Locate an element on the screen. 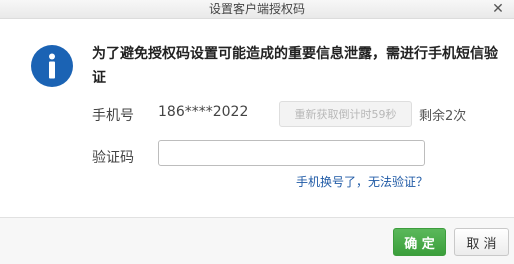 The height and width of the screenshot is (264, 514). phone-number: 186****2022 is located at coordinates (203, 112).